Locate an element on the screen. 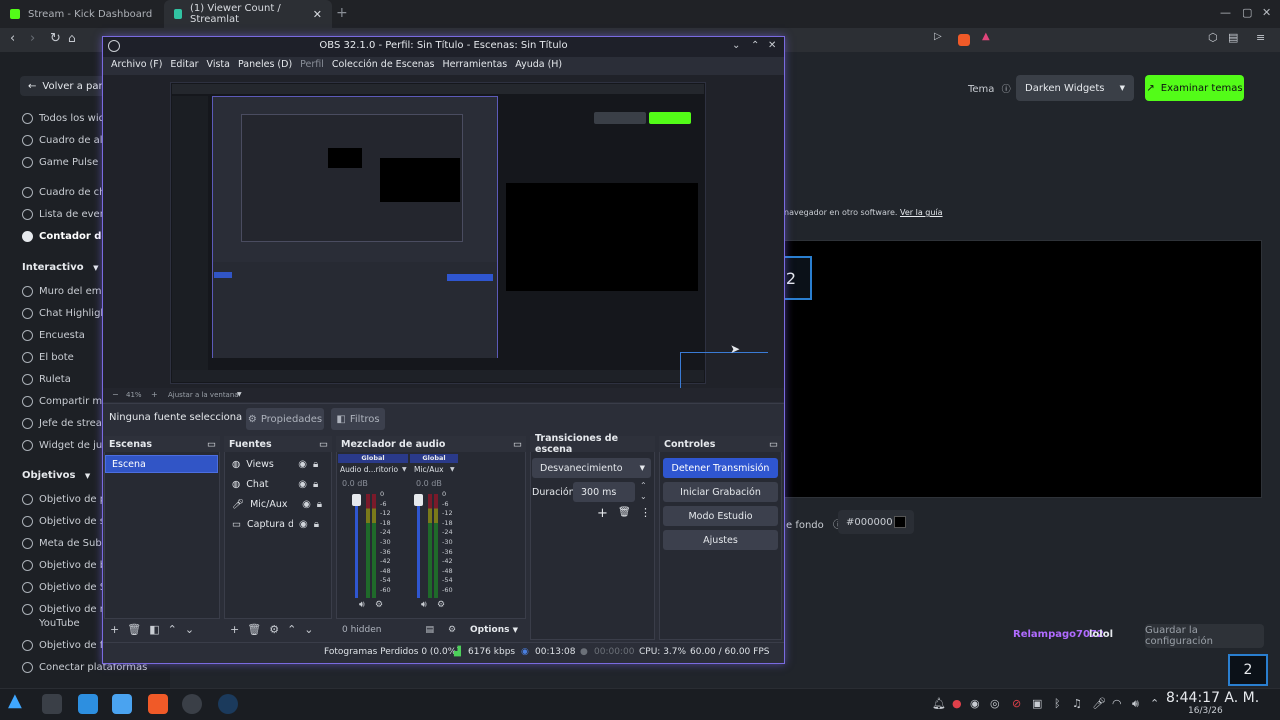  layout-icon: ▤ is located at coordinates (429, 630).